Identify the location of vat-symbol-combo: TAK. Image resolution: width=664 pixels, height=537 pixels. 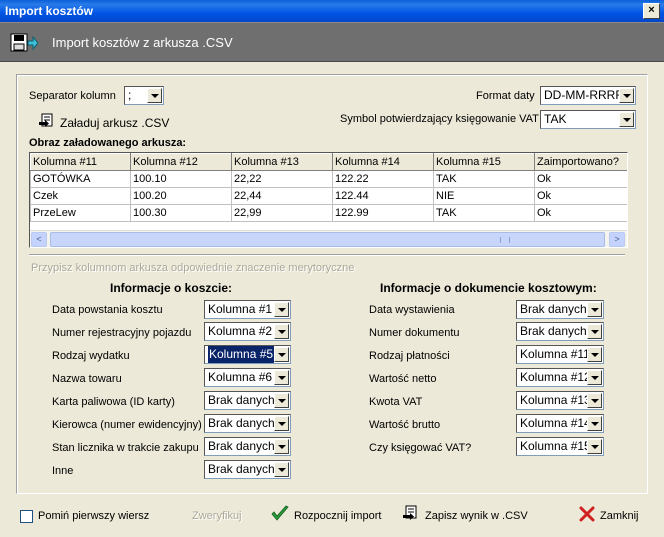
(588, 119).